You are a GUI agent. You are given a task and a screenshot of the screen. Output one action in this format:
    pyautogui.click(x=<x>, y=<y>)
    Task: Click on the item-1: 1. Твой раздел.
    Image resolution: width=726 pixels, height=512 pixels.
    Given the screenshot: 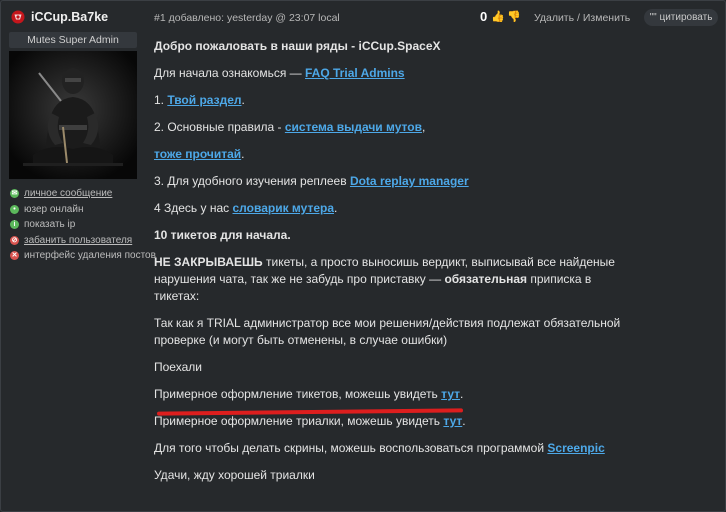 What is the action you would take?
    pyautogui.click(x=199, y=100)
    